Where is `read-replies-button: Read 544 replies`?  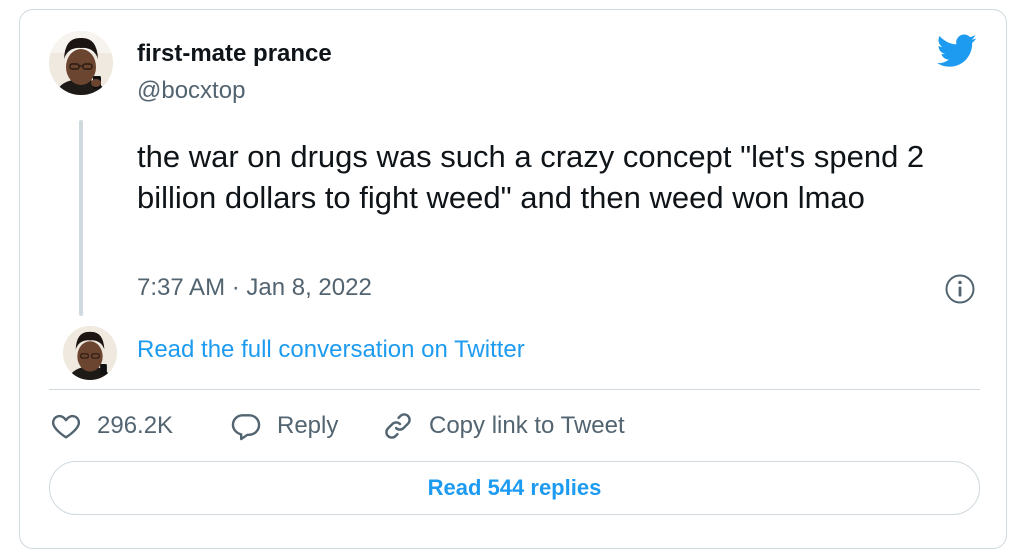
read-replies-button: Read 544 replies is located at coordinates (514, 488).